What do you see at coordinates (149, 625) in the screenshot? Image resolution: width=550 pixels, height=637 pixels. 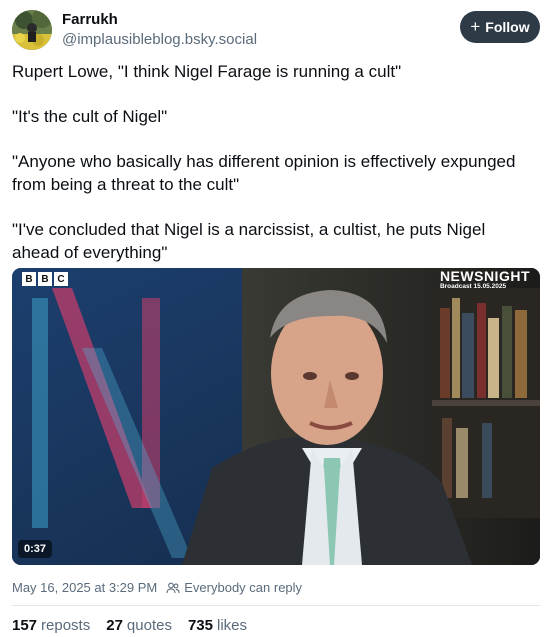 I see `quotes-label: quotes` at bounding box center [149, 625].